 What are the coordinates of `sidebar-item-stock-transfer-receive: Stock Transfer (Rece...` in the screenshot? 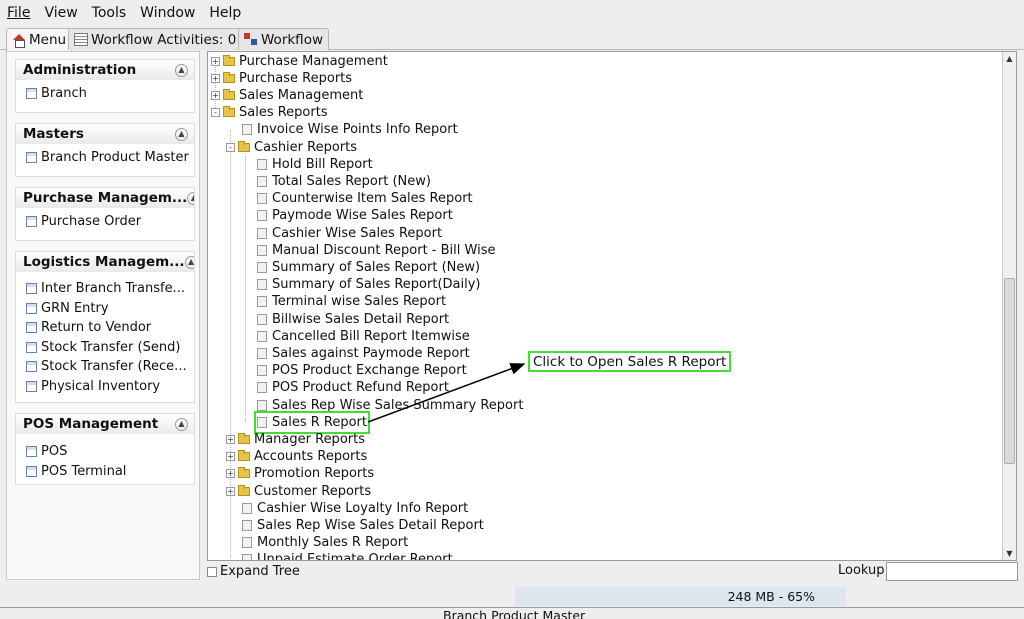 It's located at (105, 367).